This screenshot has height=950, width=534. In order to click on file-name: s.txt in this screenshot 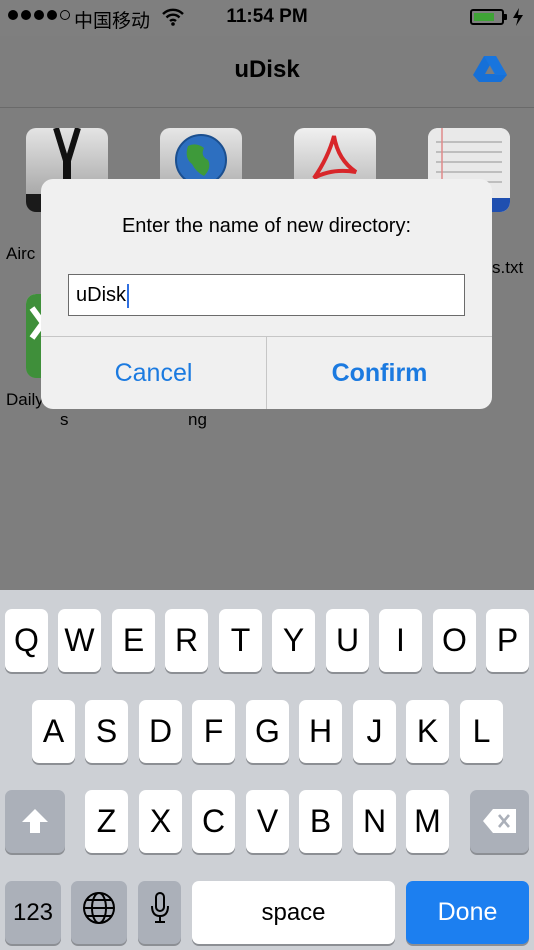, I will do `click(508, 267)`.